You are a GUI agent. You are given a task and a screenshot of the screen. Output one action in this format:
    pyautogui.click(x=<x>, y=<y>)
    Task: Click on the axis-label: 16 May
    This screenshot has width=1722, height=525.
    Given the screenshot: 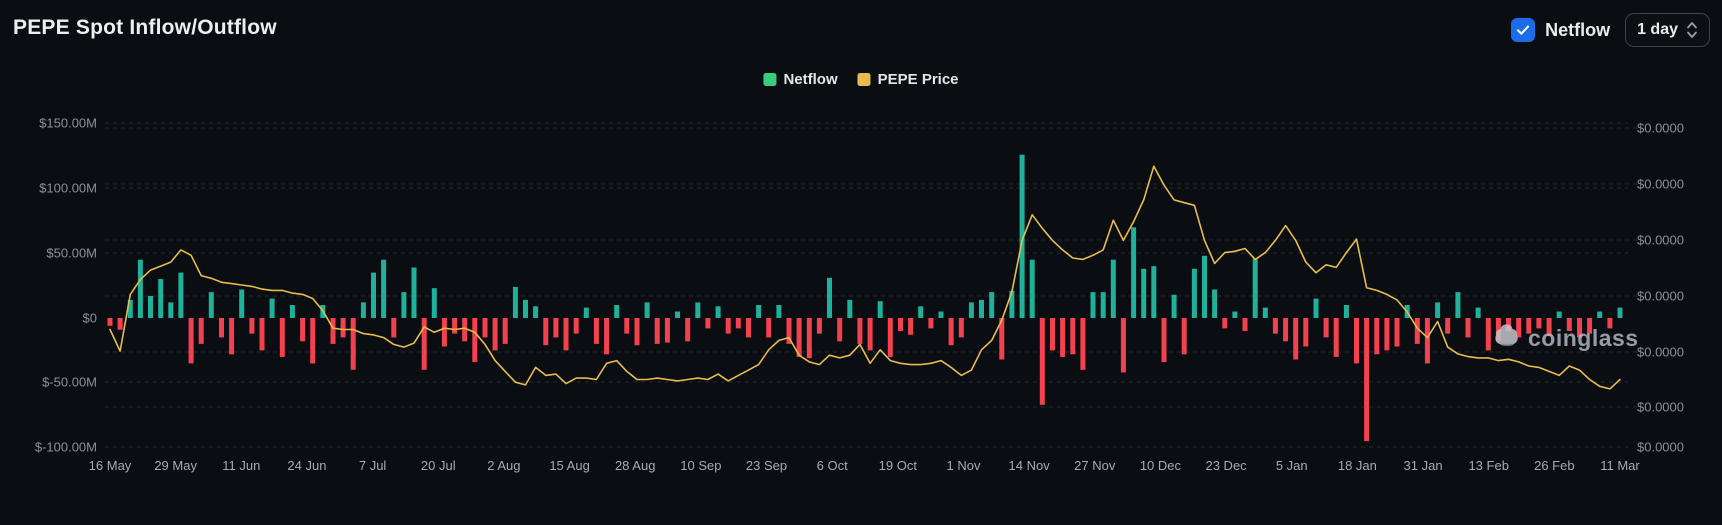 What is the action you would take?
    pyautogui.click(x=110, y=465)
    